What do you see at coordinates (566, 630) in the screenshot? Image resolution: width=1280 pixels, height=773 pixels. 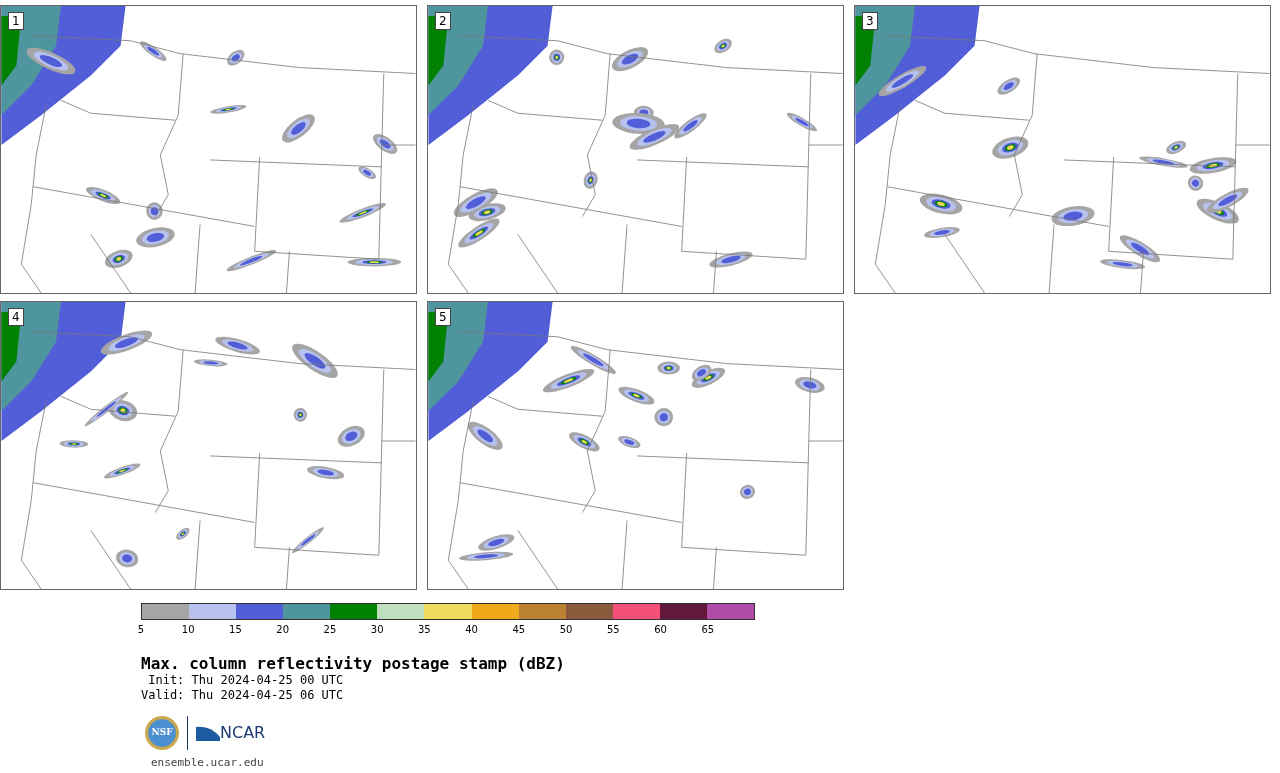 I see `tick-label: 50` at bounding box center [566, 630].